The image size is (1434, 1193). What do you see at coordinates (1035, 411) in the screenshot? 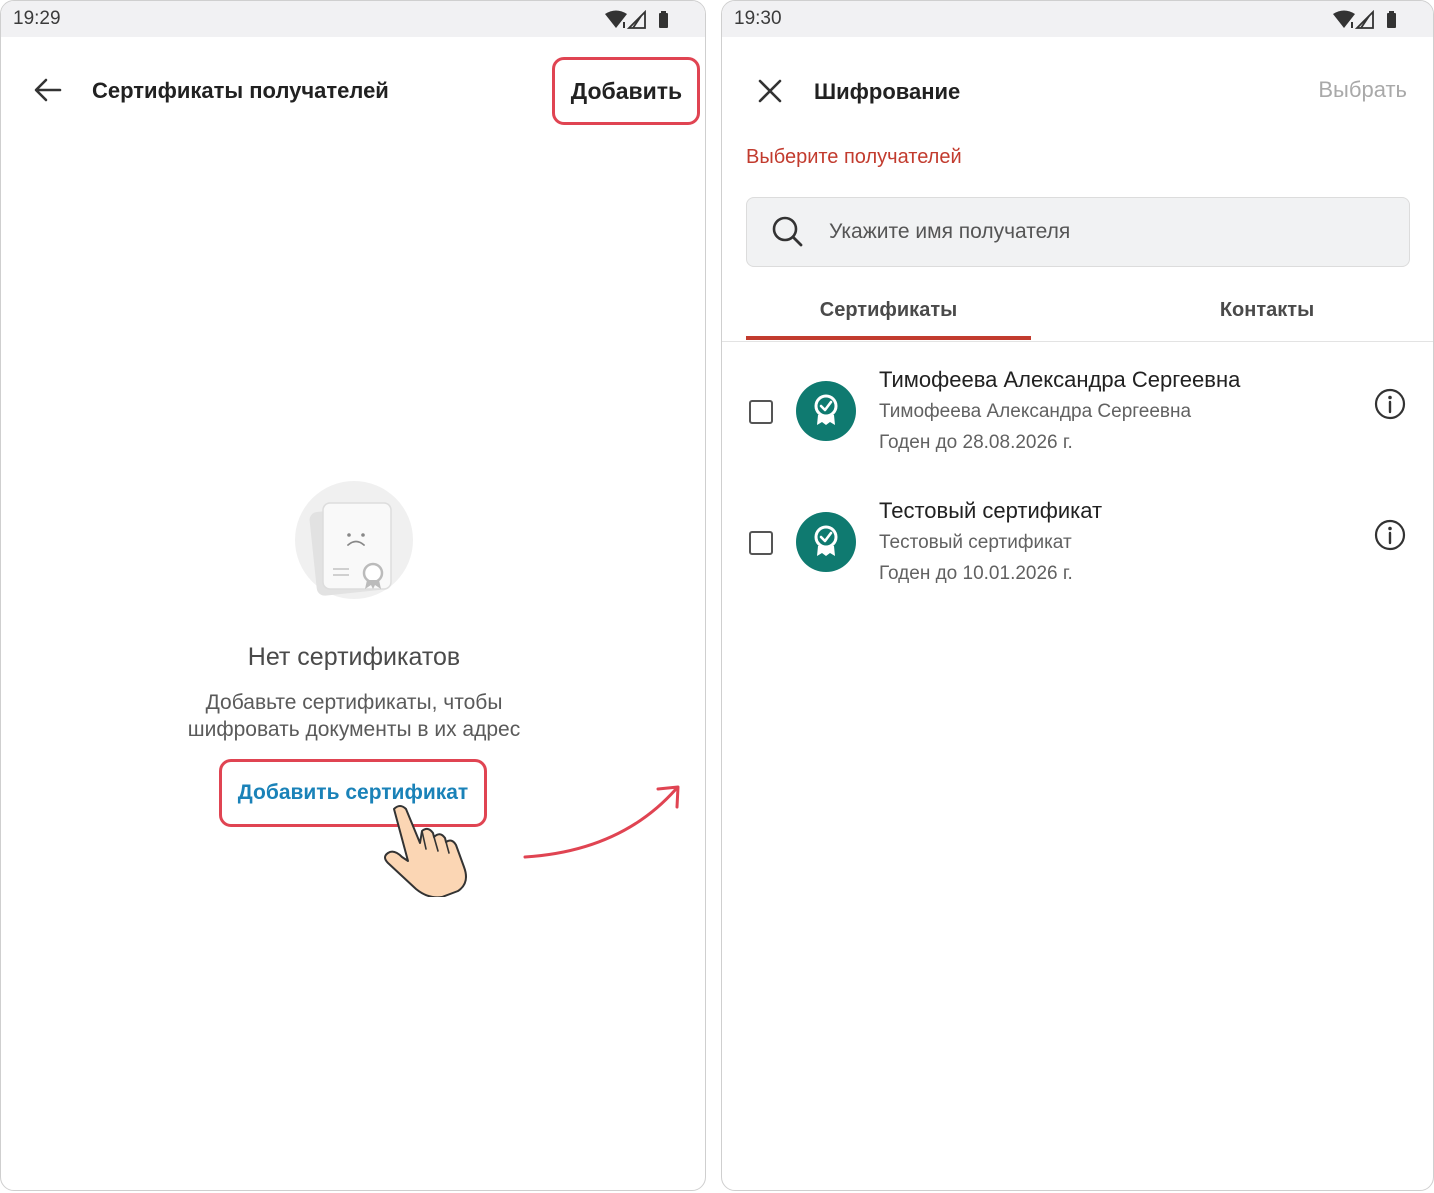
I see `certificate-subject: Тимофеева Александра Сергеевна` at bounding box center [1035, 411].